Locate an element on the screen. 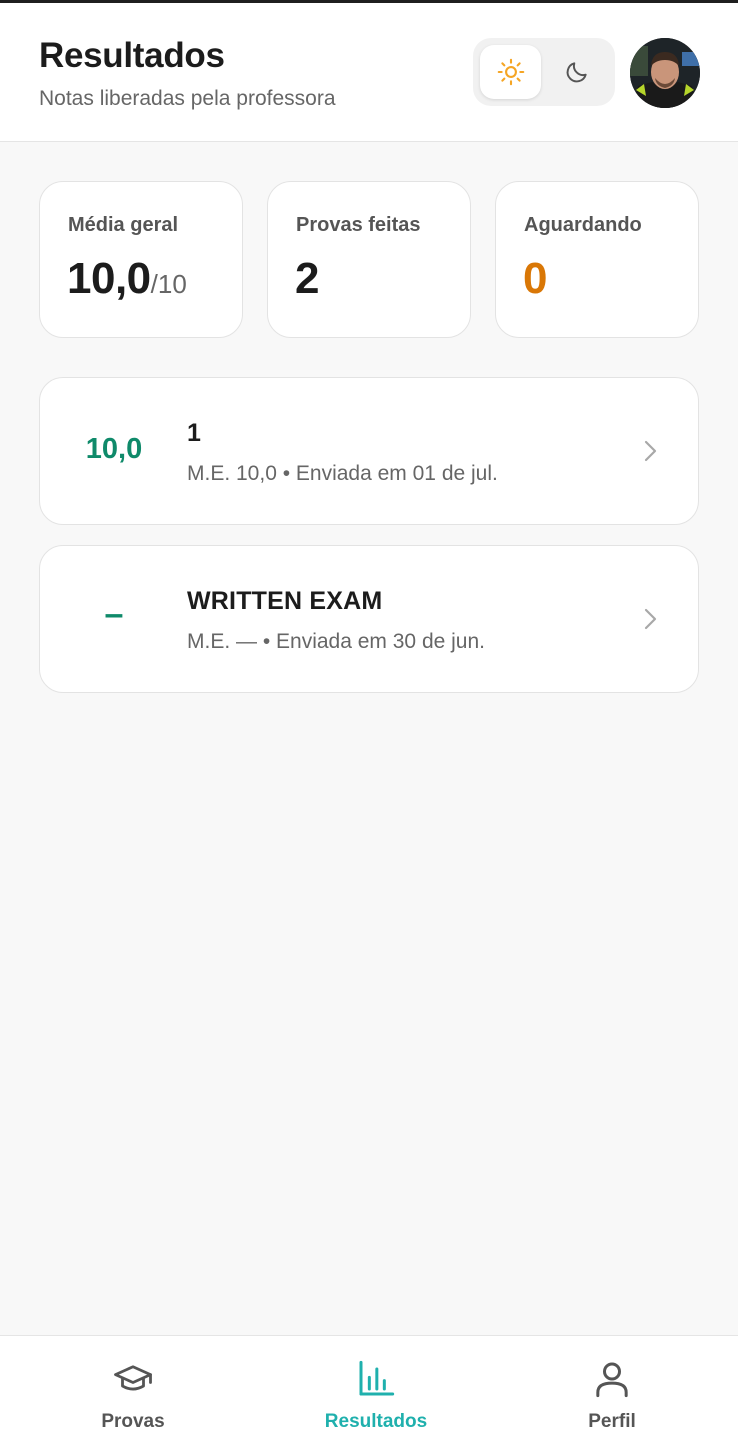 The height and width of the screenshot is (1436, 738). nav-label: Provas is located at coordinates (133, 1421).